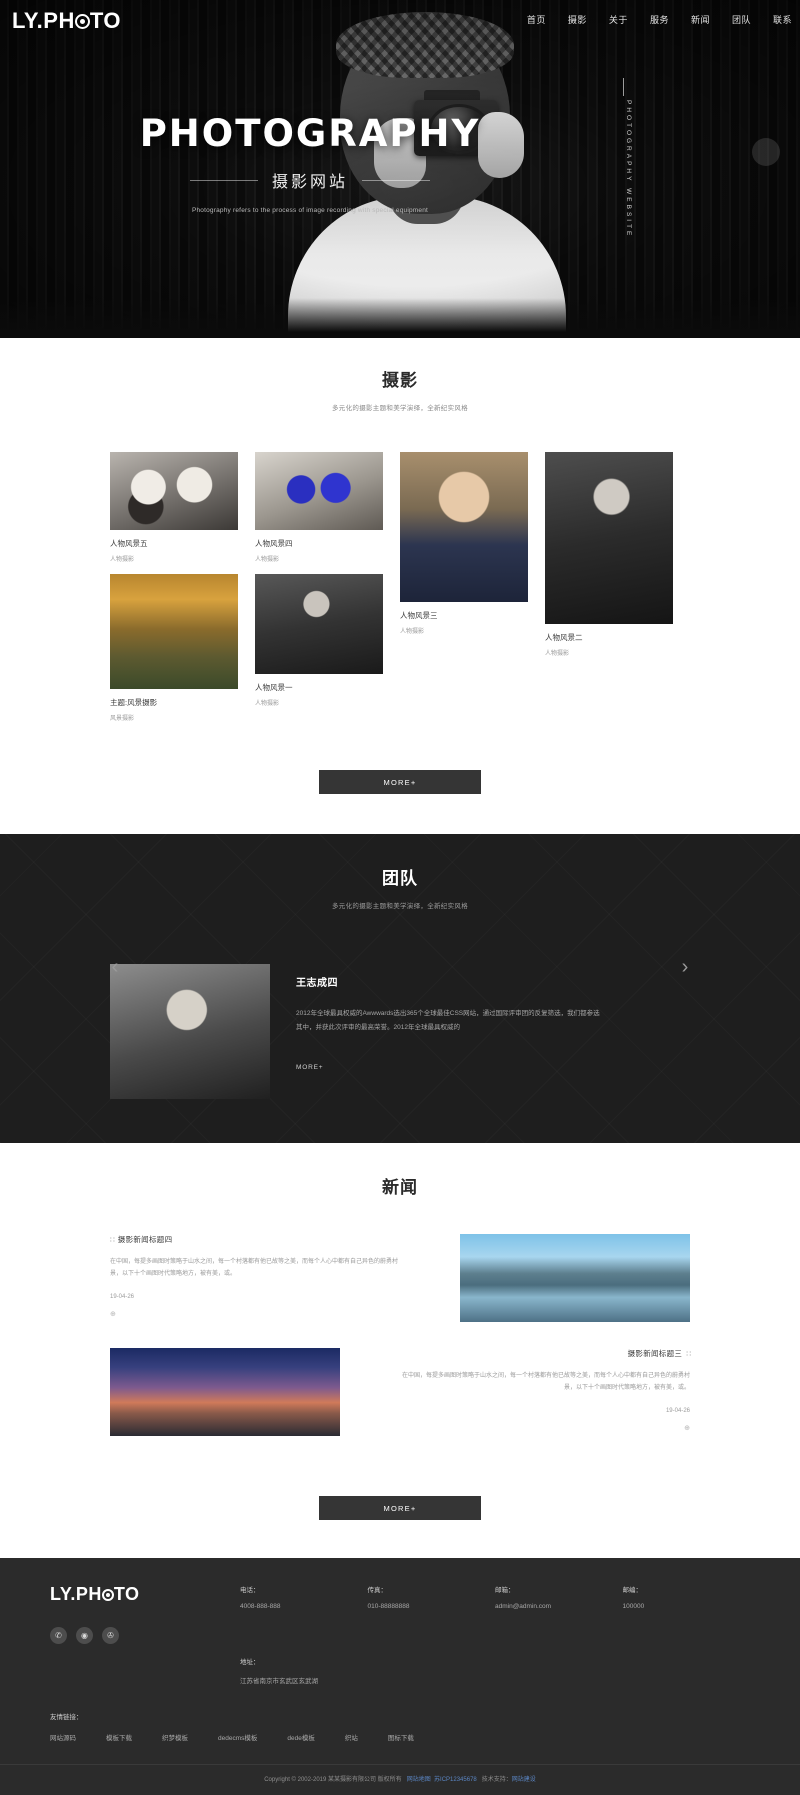 The height and width of the screenshot is (1795, 800). I want to click on divider-left, so click(223, 180).